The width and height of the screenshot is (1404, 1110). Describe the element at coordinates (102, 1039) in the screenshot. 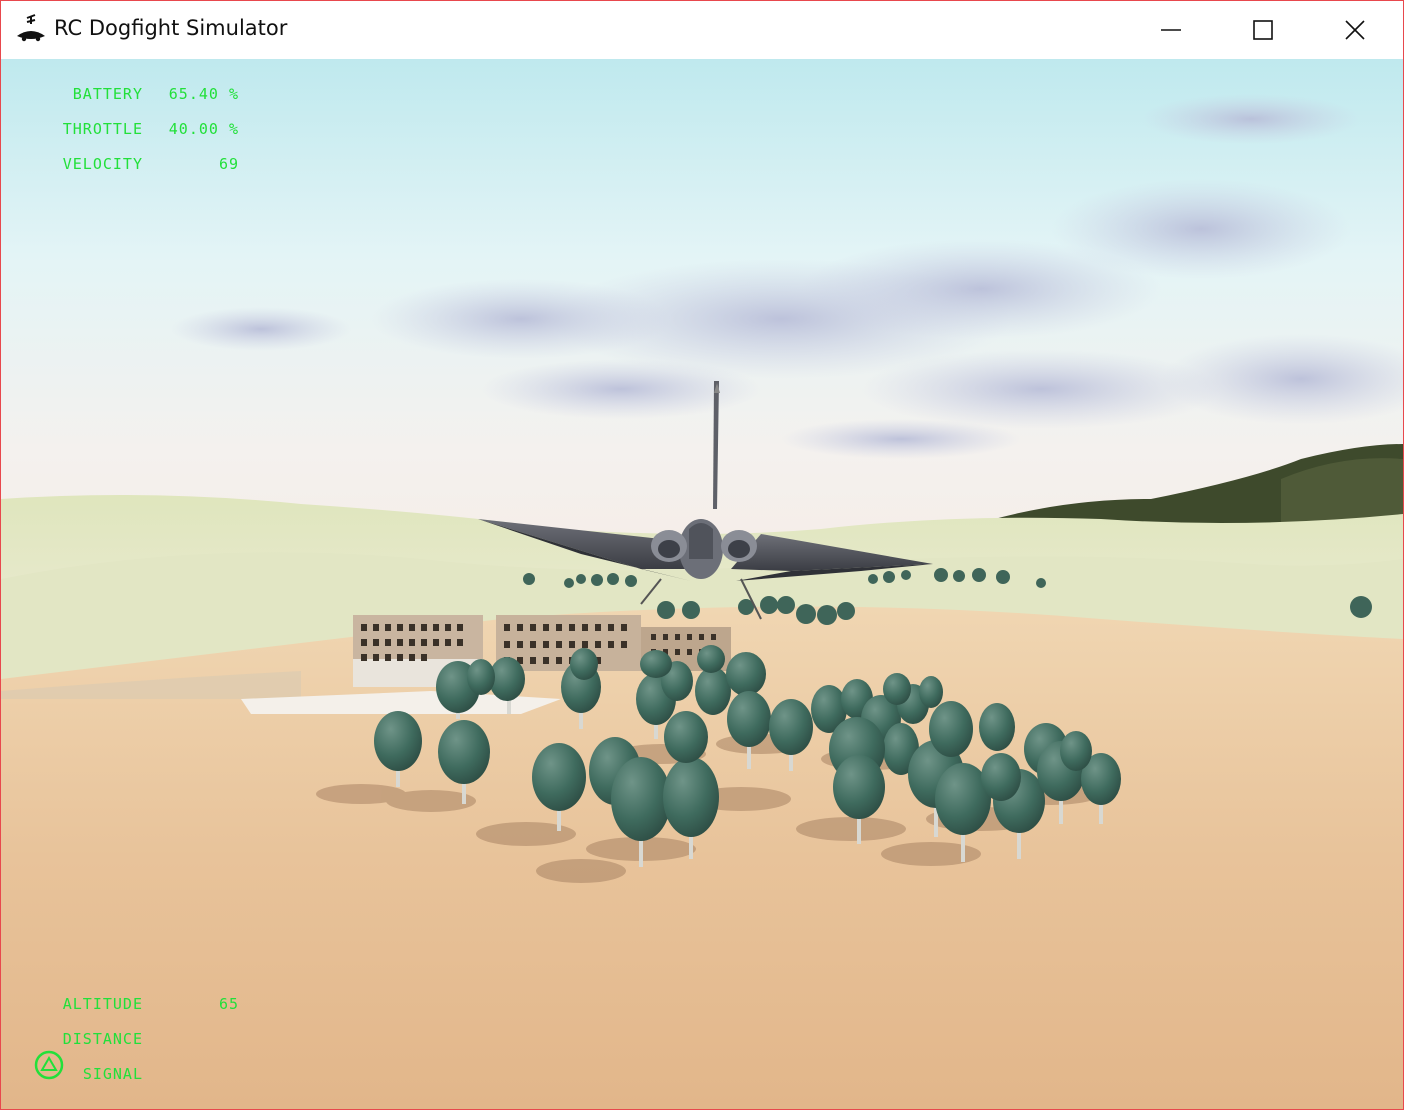

I see `distance-label: DISTANCE` at that location.